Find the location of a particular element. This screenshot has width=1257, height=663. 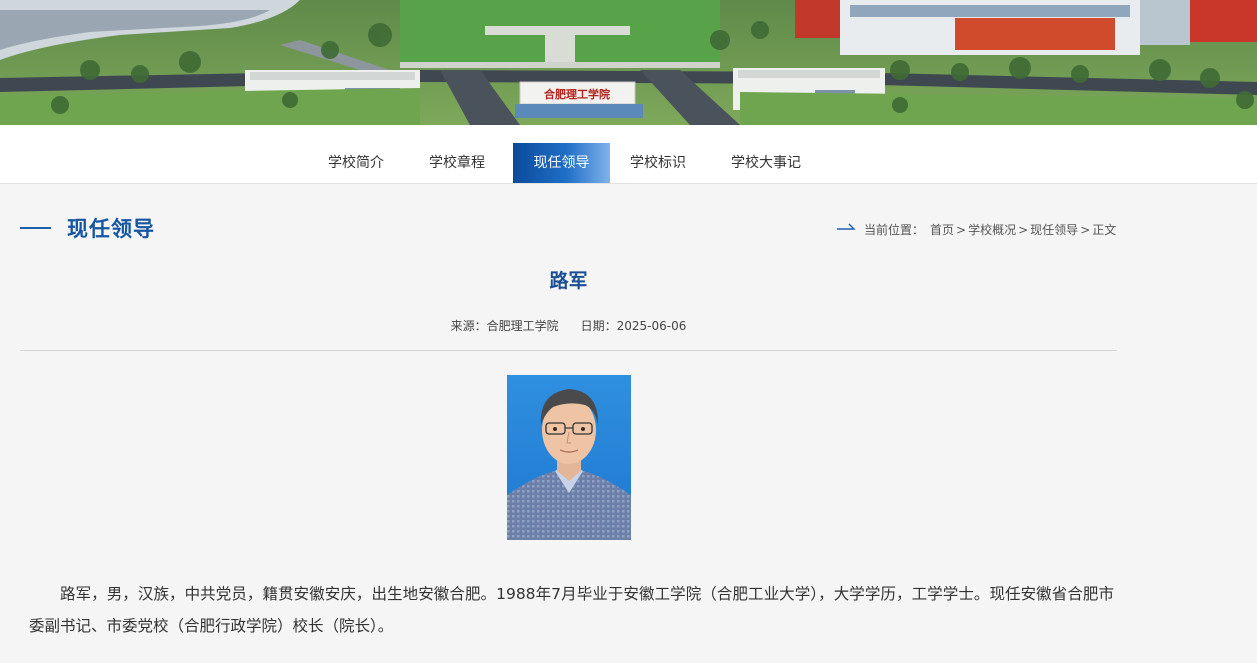

breadcrumb-leaders-link: 现任领导 is located at coordinates (1054, 230).